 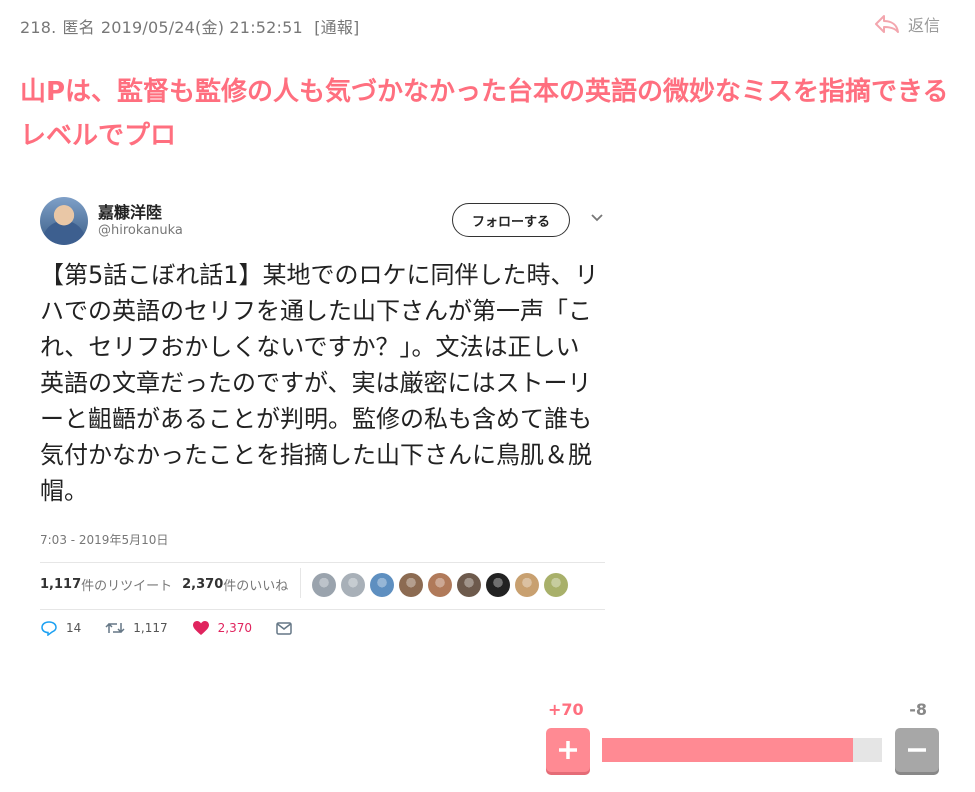 I want to click on like-label: 件のいいね, so click(x=256, y=586).